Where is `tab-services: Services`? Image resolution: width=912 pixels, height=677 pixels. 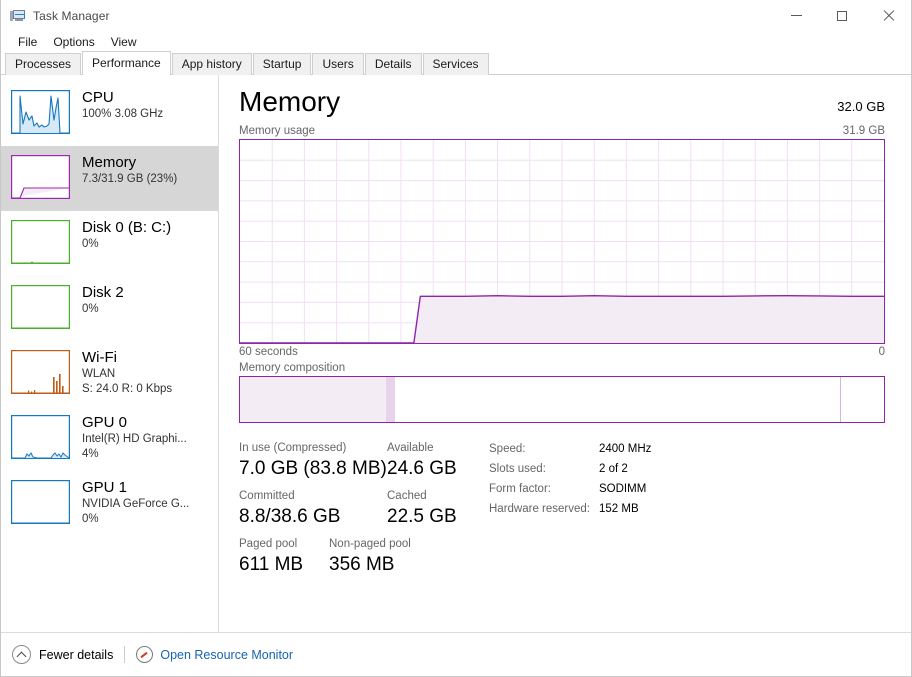
tab-services: Services is located at coordinates (455, 64).